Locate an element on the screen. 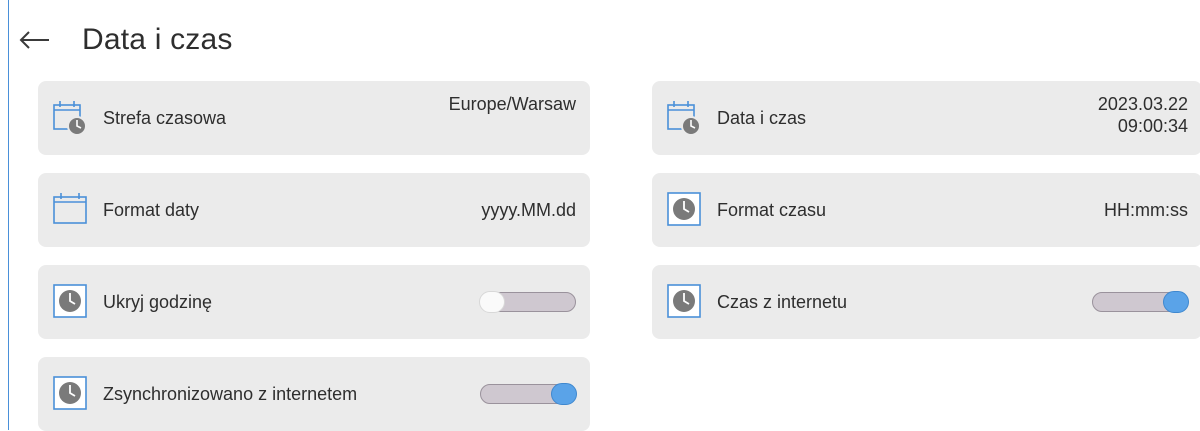 Image resolution: width=1200 pixels, height=431 pixels. synced-toggle is located at coordinates (528, 394).